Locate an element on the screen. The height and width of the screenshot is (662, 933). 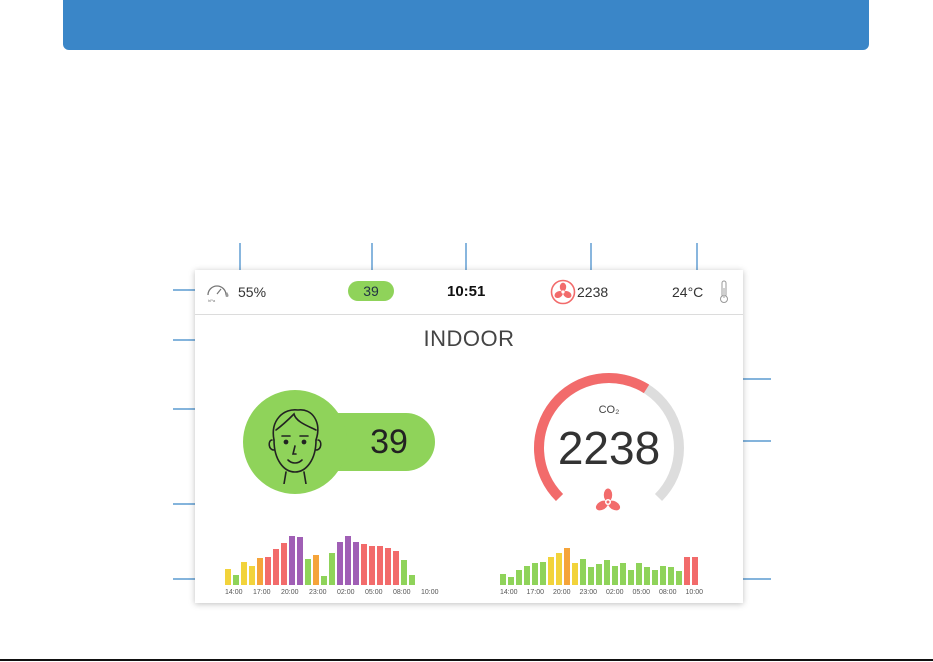
history-ticks-right: 14:00 17:00 20:00 23:00 02:00 05:00 08:00 10:00 is located at coordinates (606, 592).